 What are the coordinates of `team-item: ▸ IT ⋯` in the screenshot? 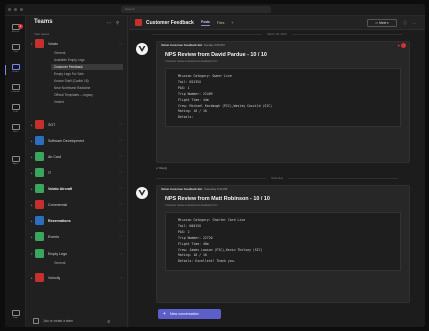 It's located at (78, 172).